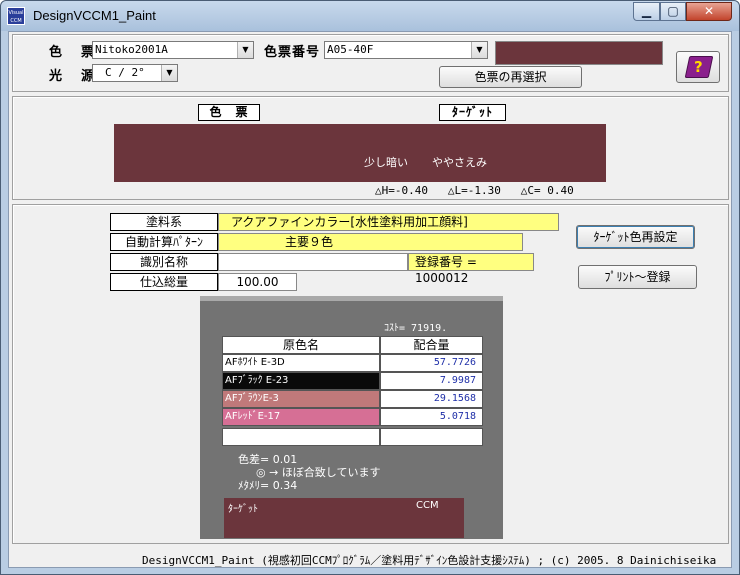 The width and height of the screenshot is (740, 575). What do you see at coordinates (431, 363) in the screenshot?
I see `pigment-amount: 57.7726` at bounding box center [431, 363].